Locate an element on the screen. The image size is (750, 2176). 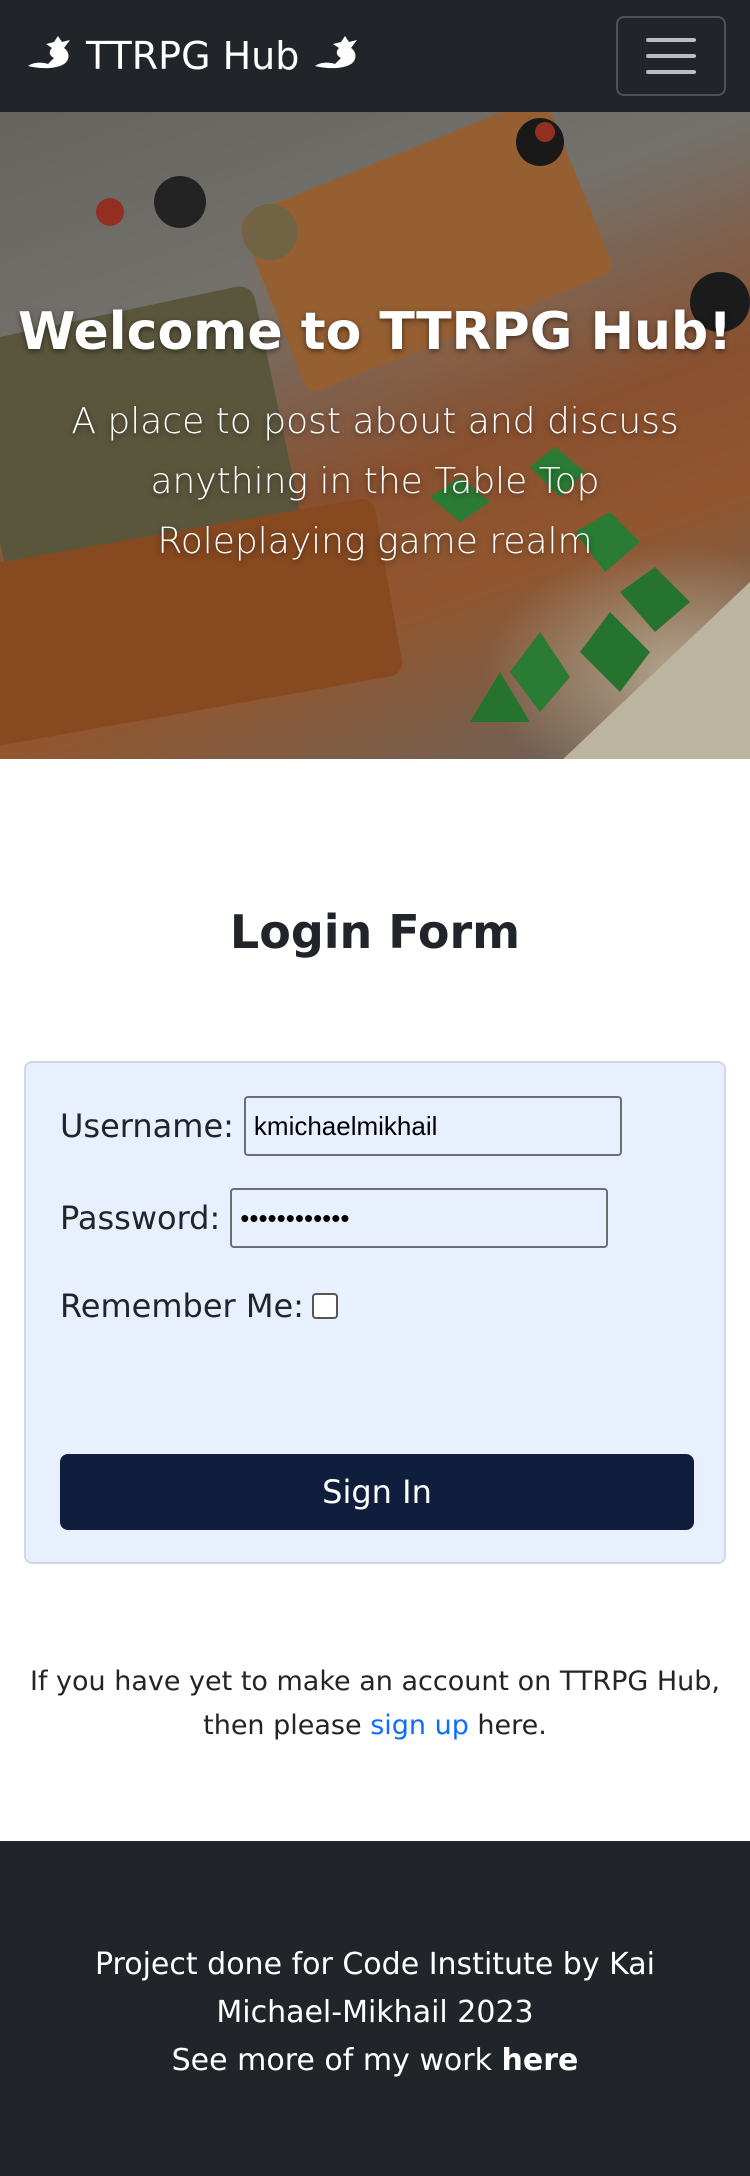
remember-me-row: Remember Me: is located at coordinates (199, 1306).